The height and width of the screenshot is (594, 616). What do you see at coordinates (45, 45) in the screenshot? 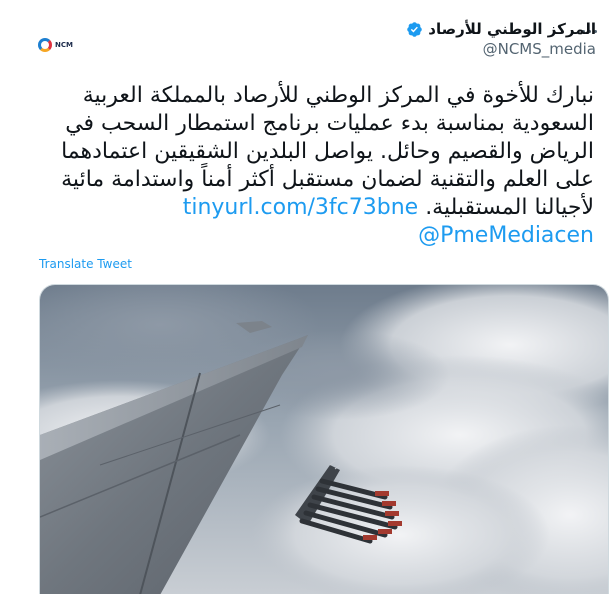
I see `logo-mark-icon` at bounding box center [45, 45].